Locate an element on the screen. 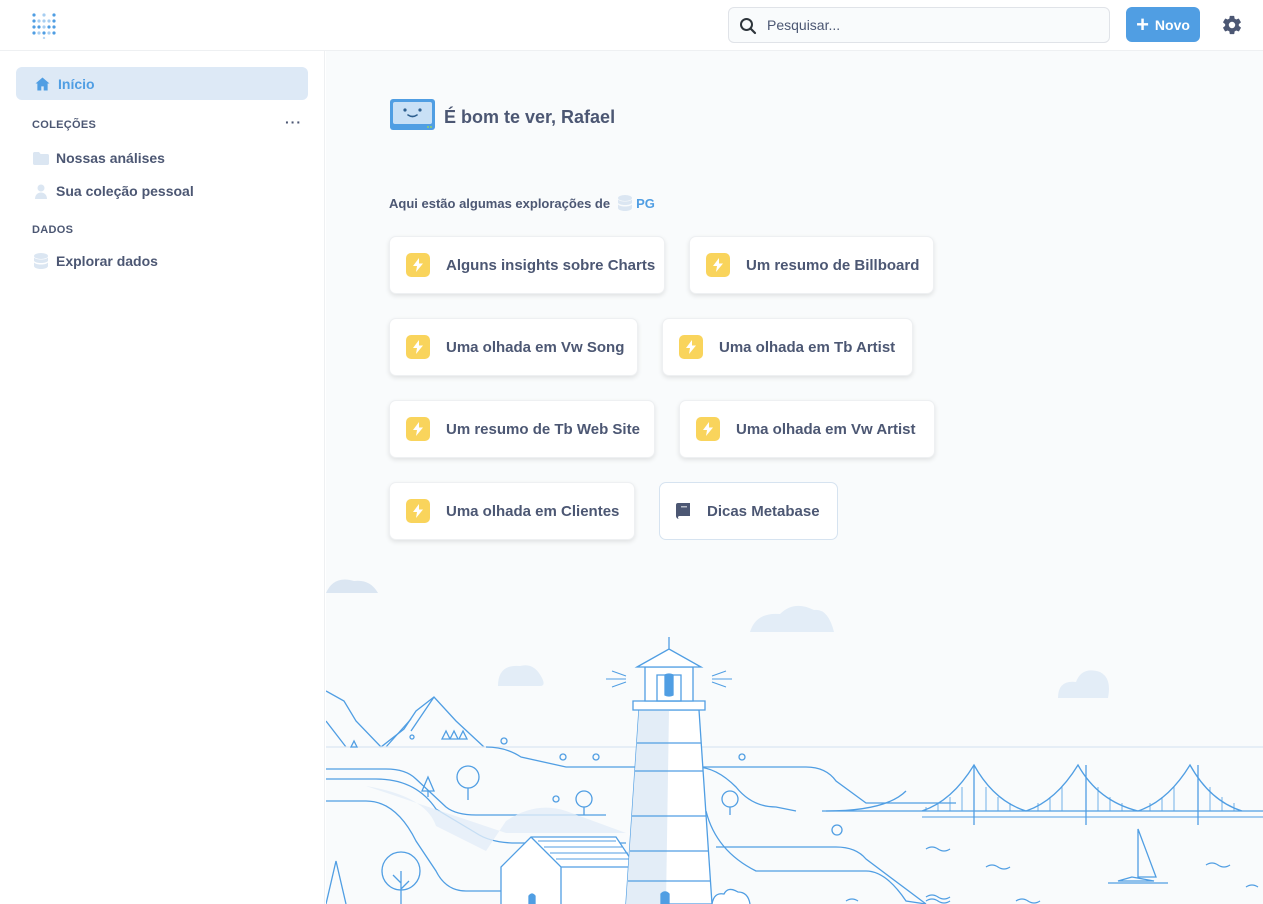  xray-card-tb-web-site: Um resumo de Tb Web Site is located at coordinates (522, 429).